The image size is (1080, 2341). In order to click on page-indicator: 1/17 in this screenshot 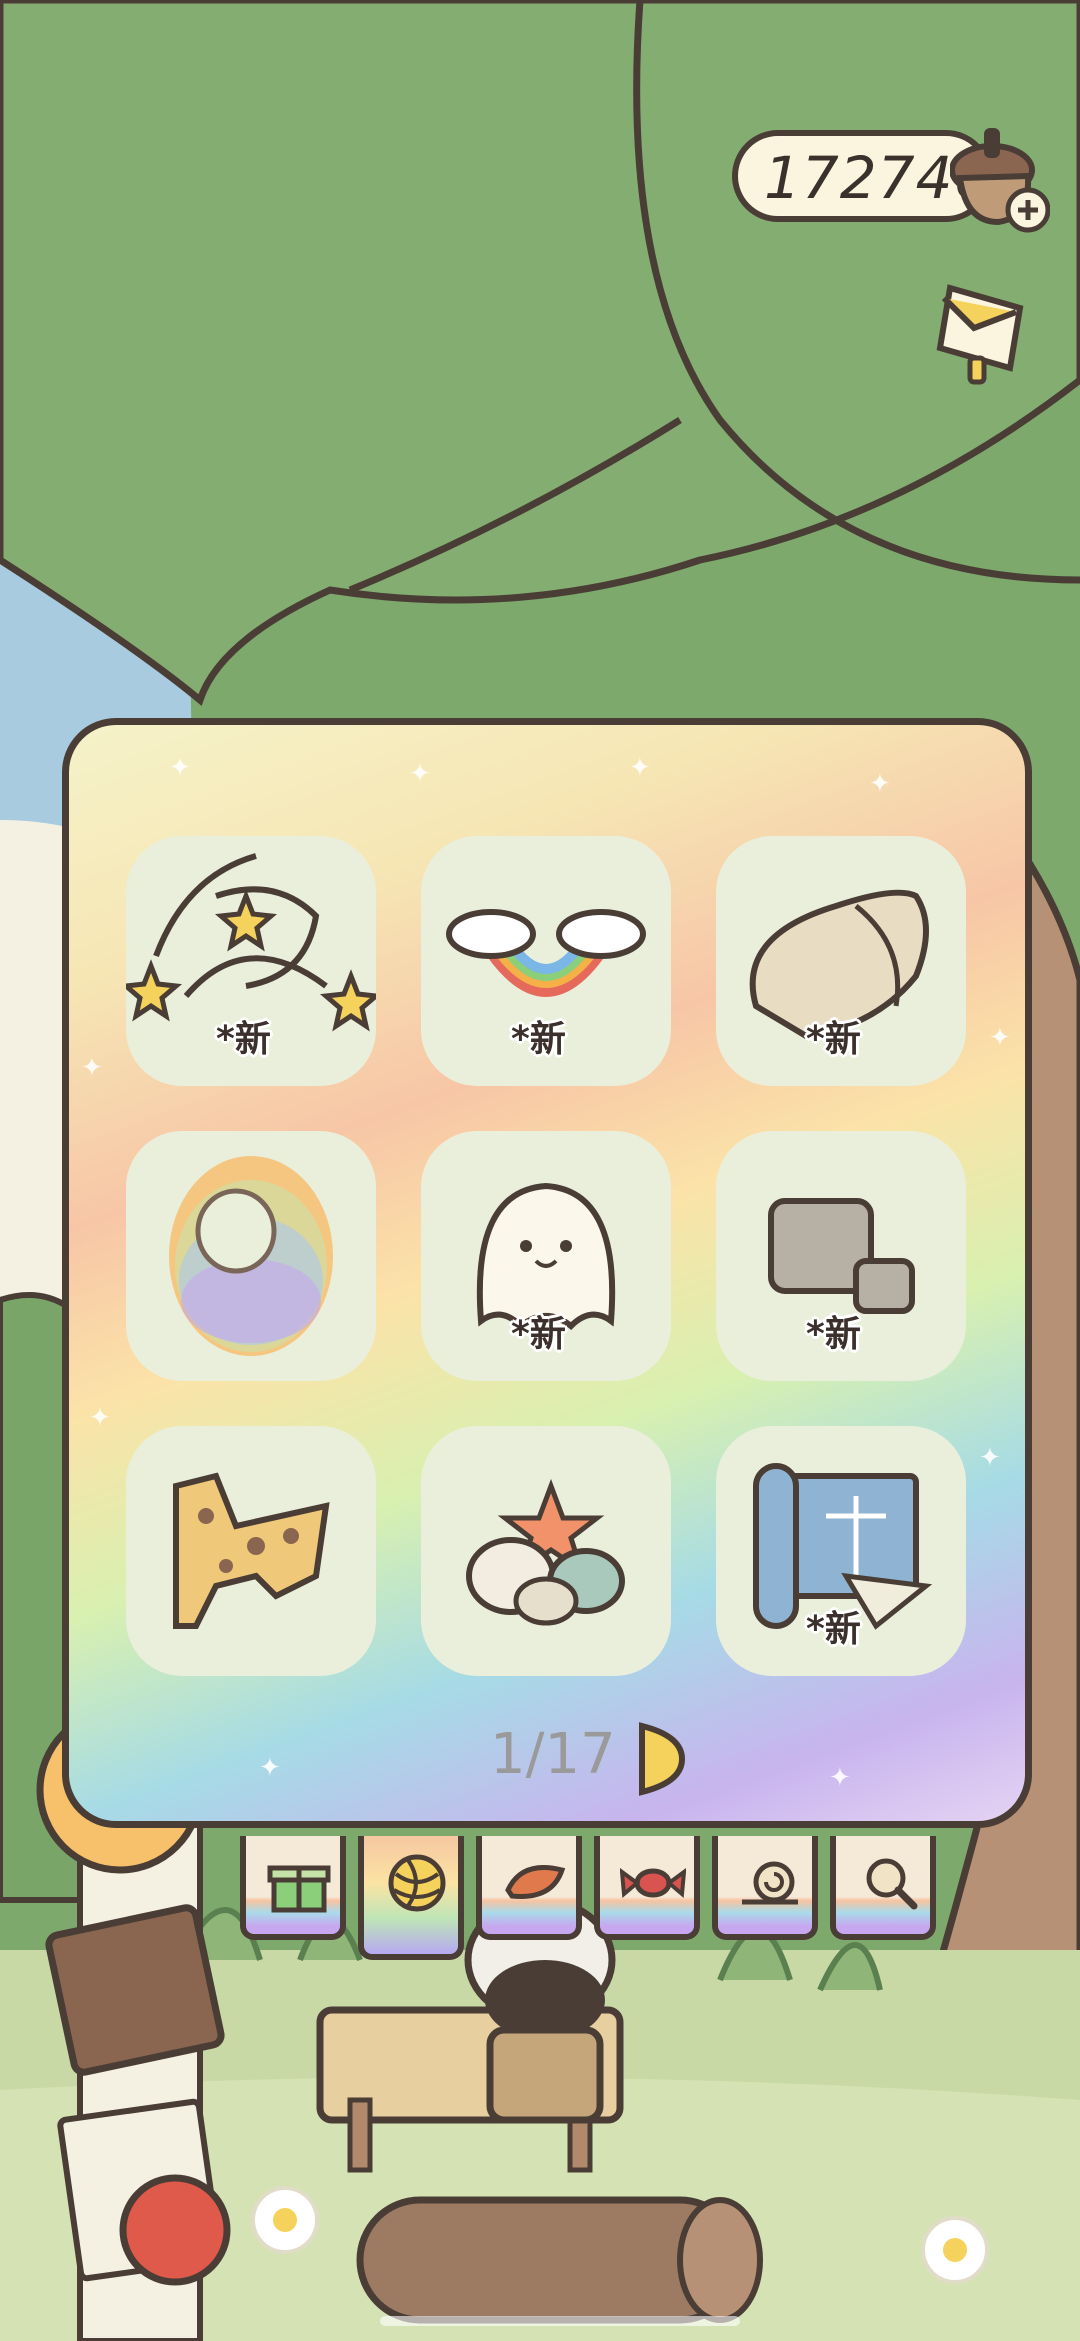, I will do `click(553, 1754)`.